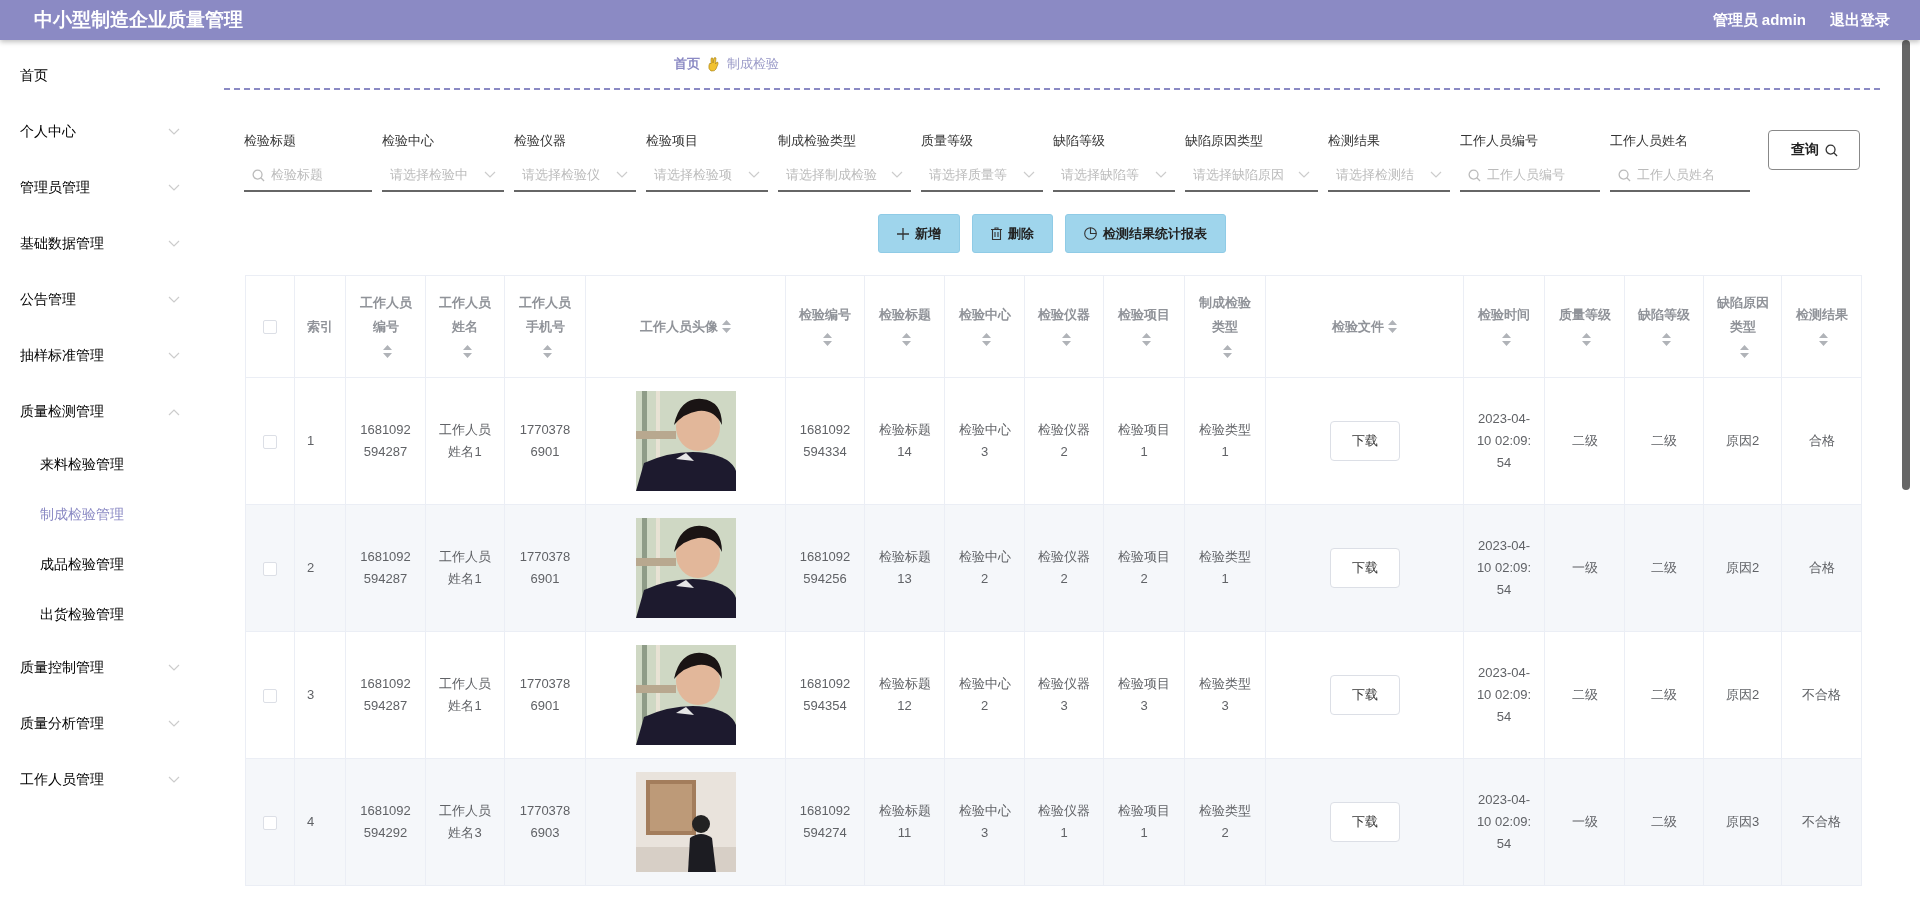 This screenshot has width=1920, height=919. What do you see at coordinates (100, 780) in the screenshot?
I see `sidebar-item: 工作人员管理` at bounding box center [100, 780].